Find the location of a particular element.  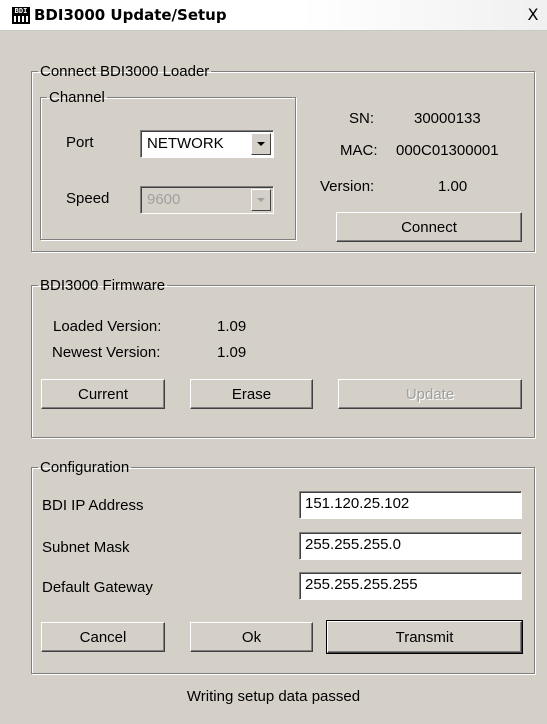

subnet-mask-input: 255.255.255.0 is located at coordinates (410, 546).